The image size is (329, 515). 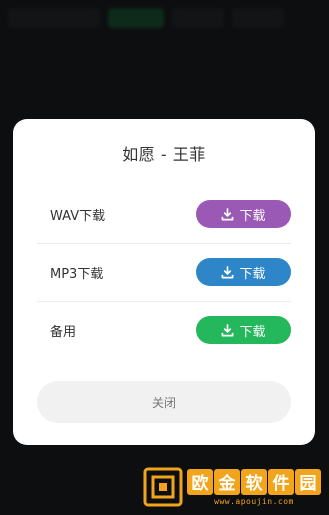 I want to click on watermark-char: 件, so click(x=281, y=481).